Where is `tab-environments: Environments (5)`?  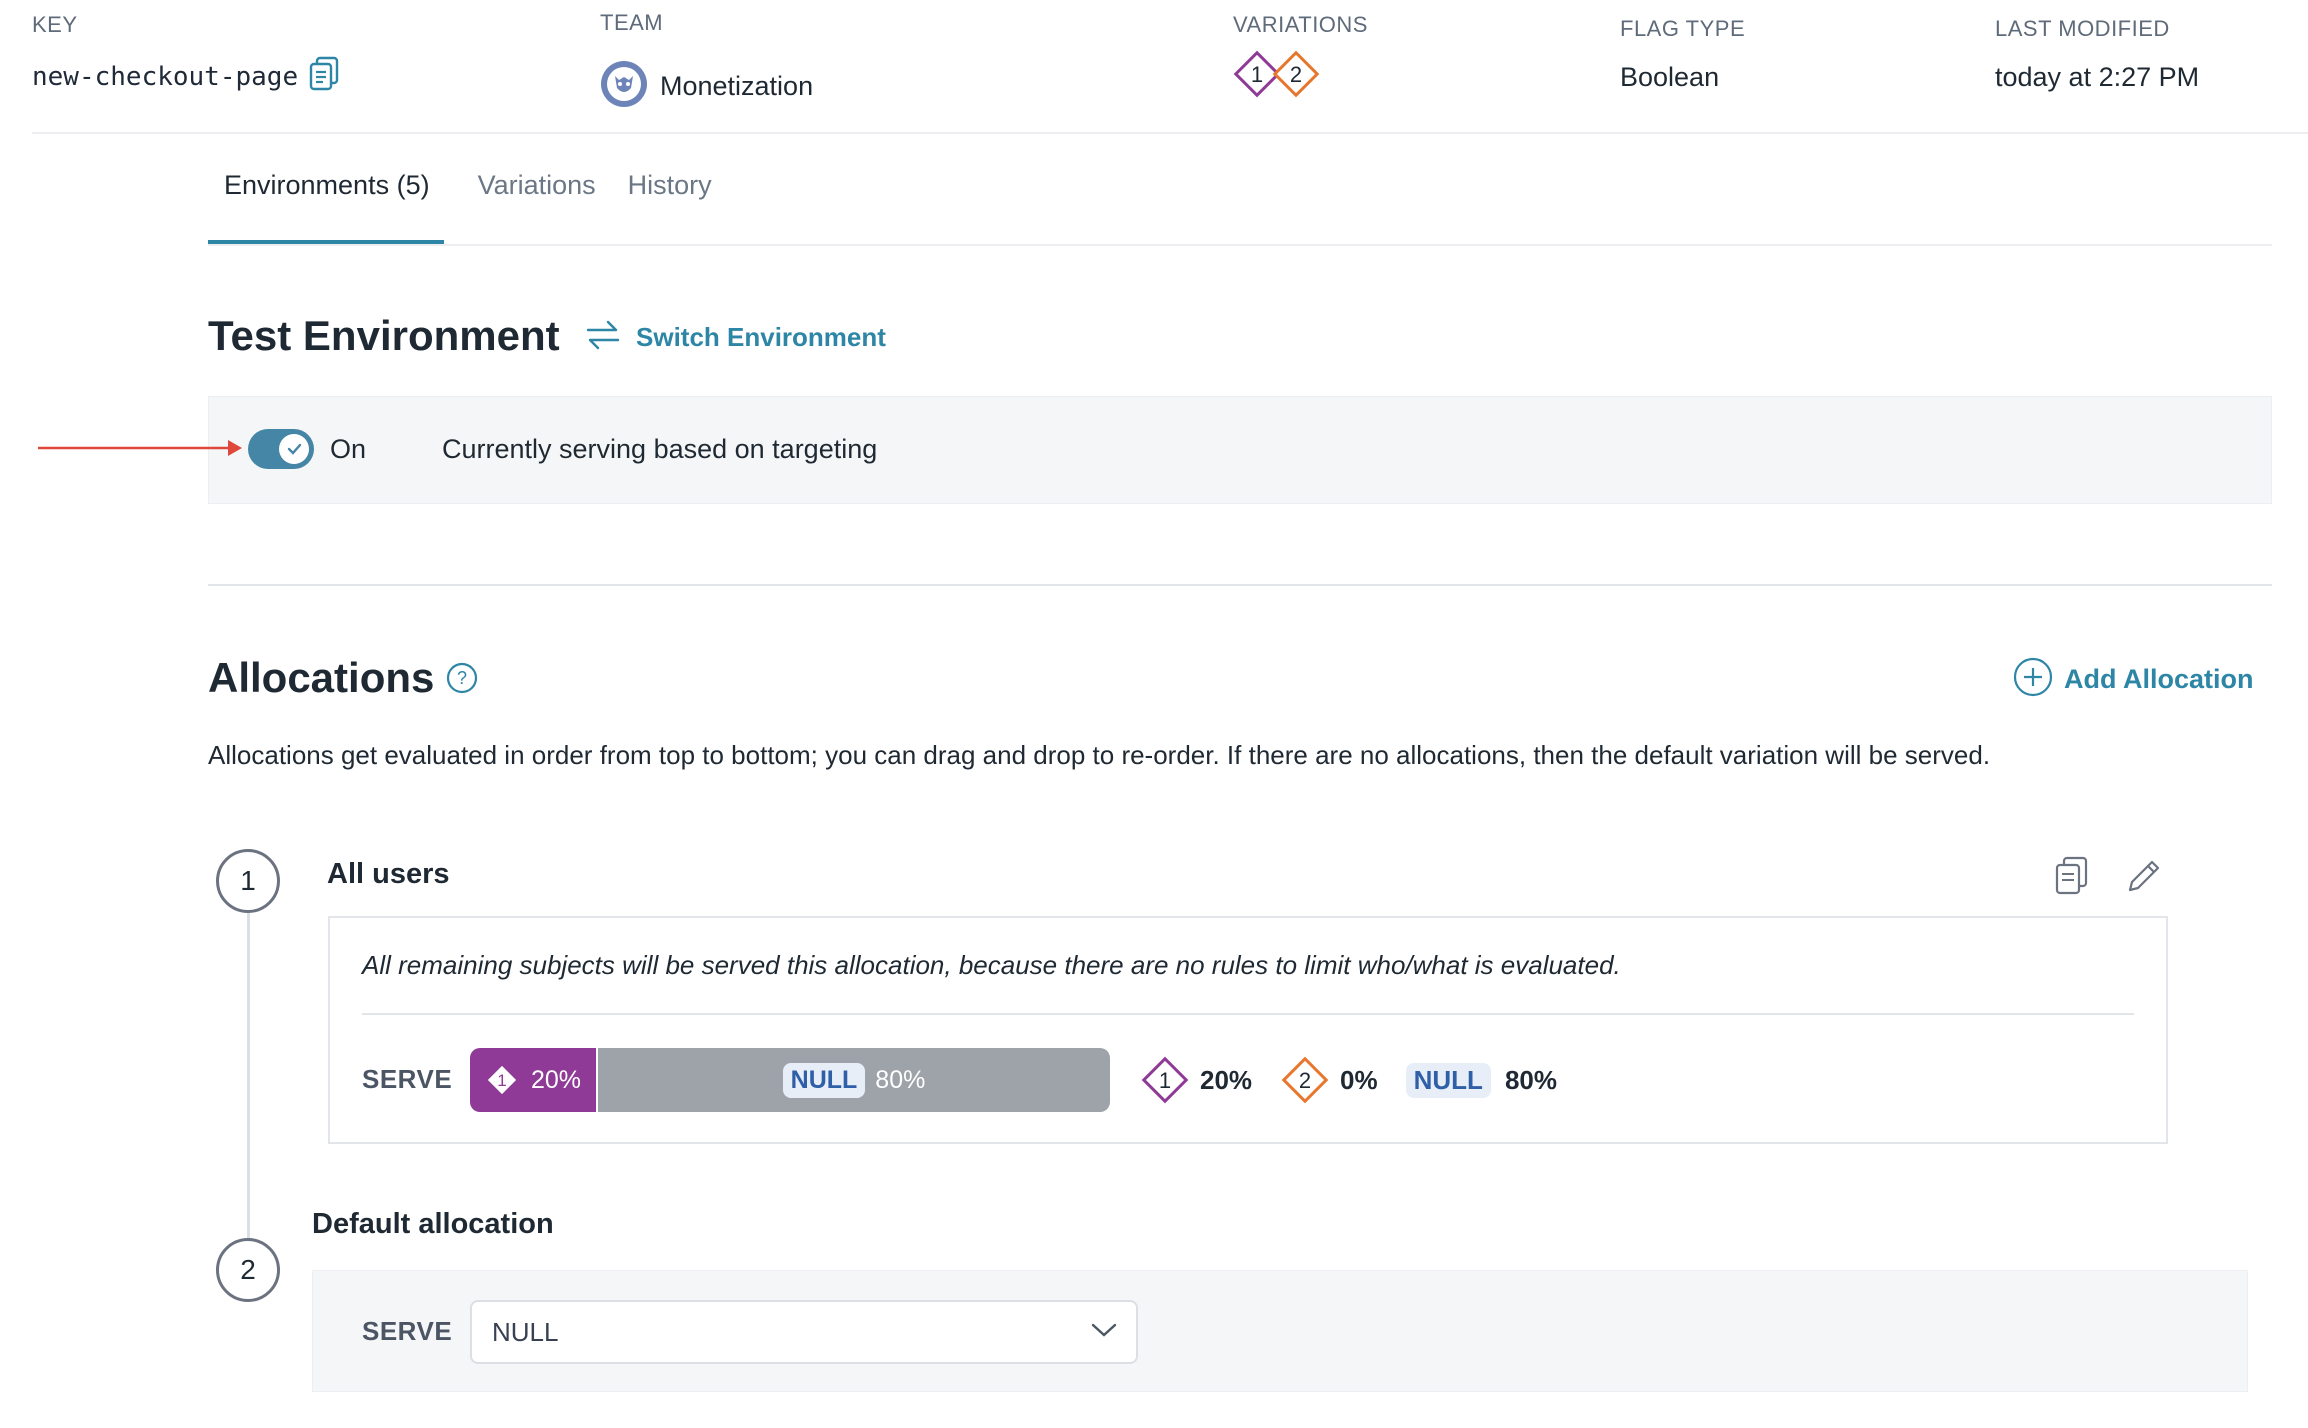 tab-environments: Environments (5) is located at coordinates (327, 185).